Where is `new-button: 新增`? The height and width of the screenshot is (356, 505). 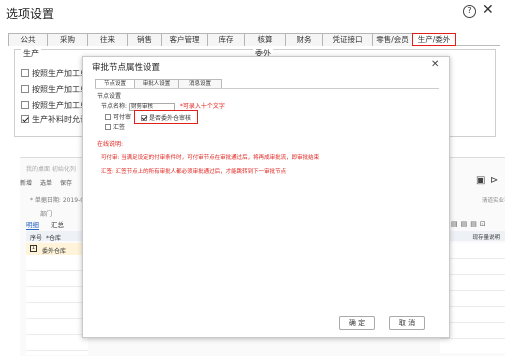 new-button: 新增 is located at coordinates (26, 182).